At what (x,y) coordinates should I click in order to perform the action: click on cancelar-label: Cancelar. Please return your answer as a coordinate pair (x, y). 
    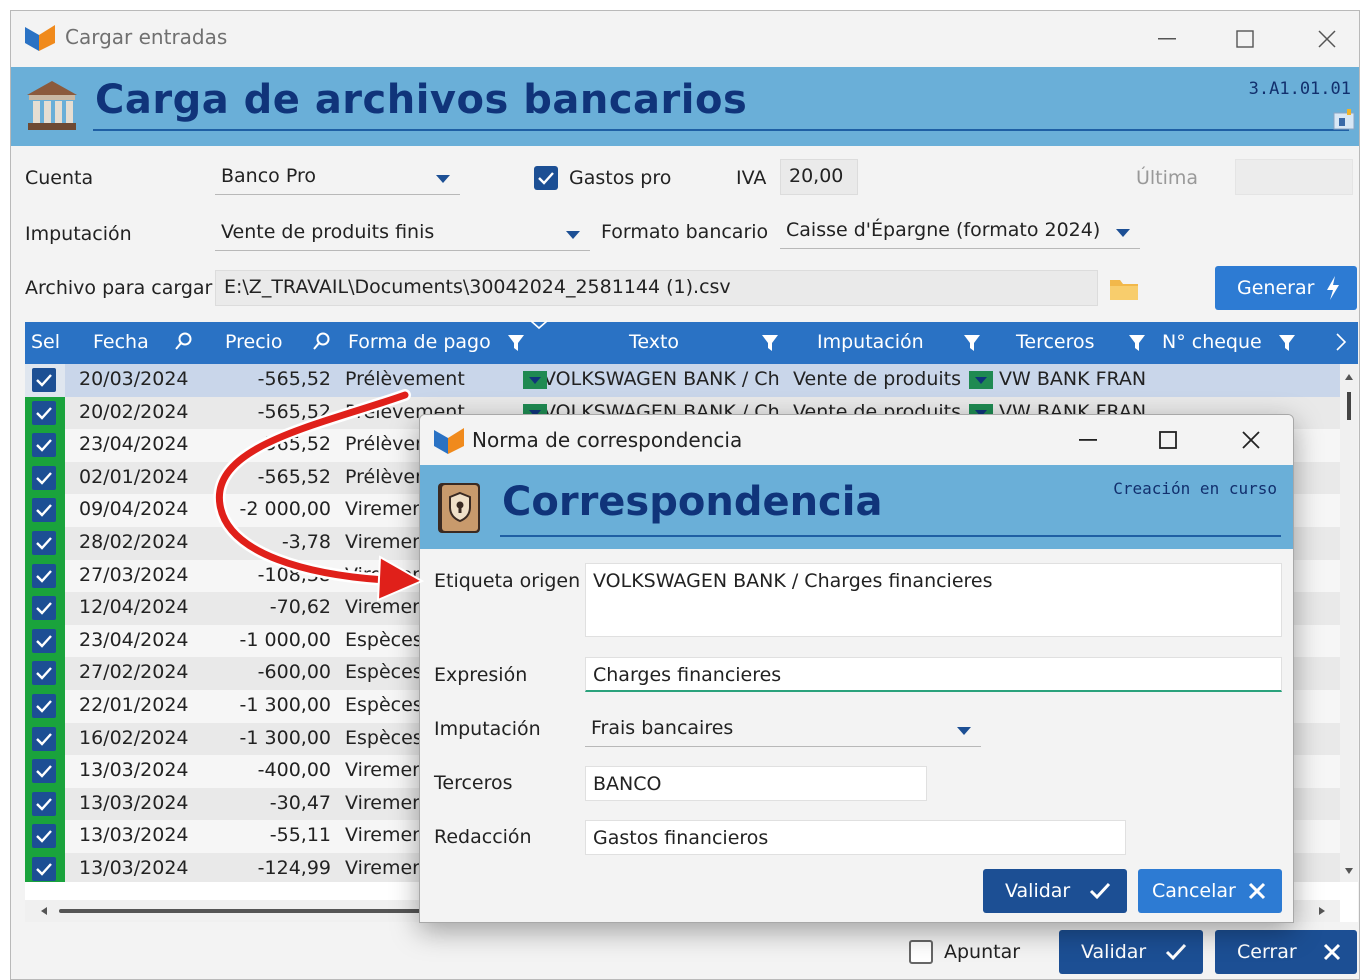
    Looking at the image, I should click on (1194, 891).